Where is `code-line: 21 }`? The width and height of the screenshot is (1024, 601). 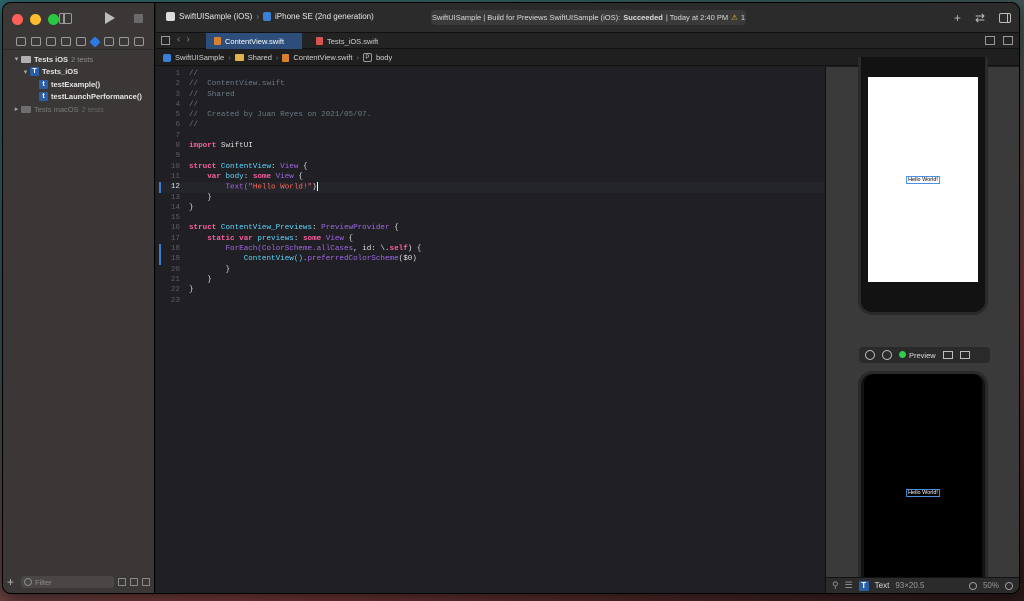
code-line: 21 } is located at coordinates (490, 280).